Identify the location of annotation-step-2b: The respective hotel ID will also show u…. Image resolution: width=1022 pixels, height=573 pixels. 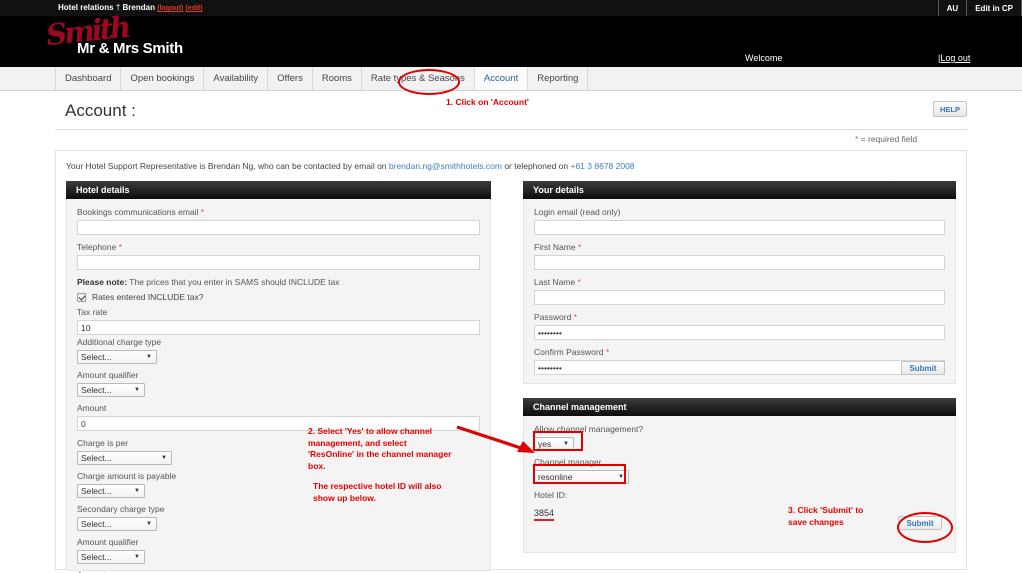
(377, 492).